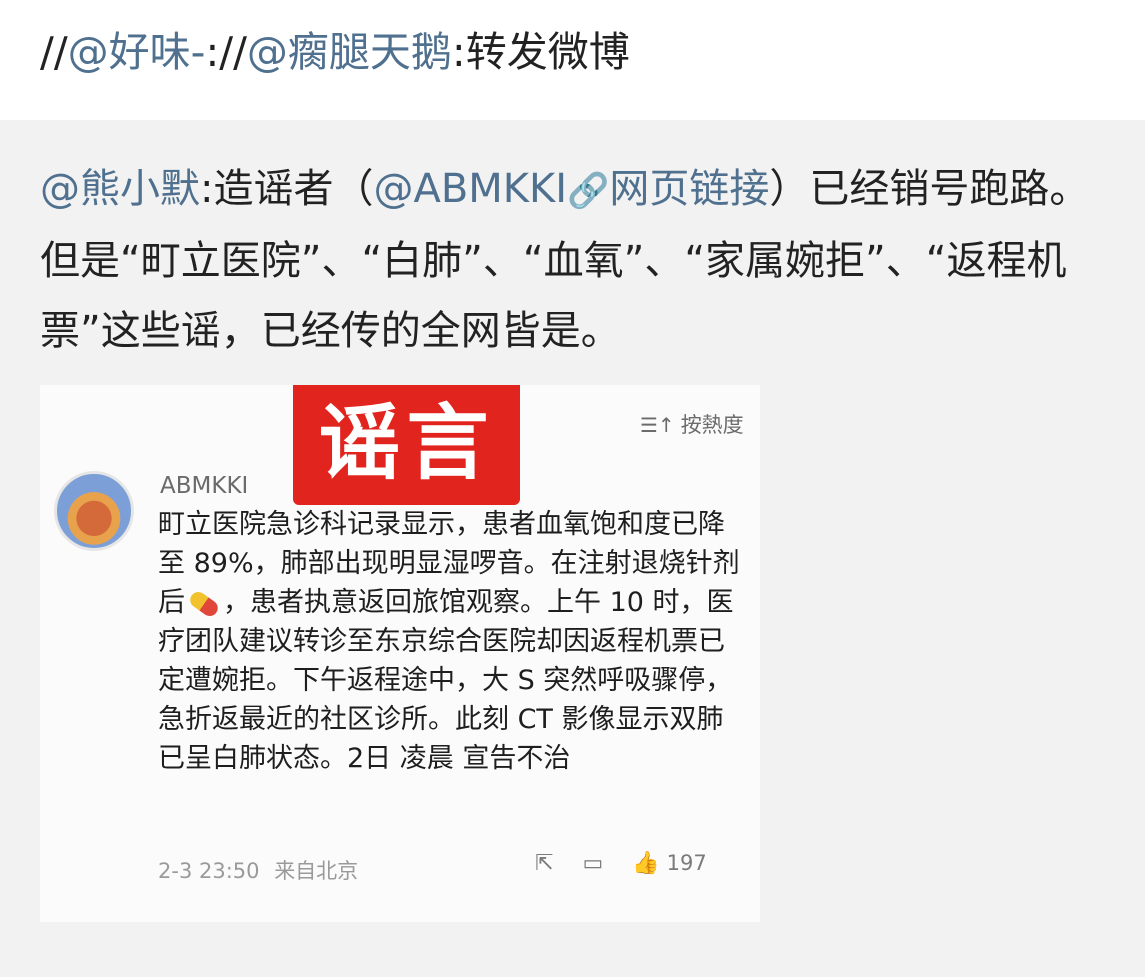  I want to click on quoted-author: @熊小默, so click(120, 189).